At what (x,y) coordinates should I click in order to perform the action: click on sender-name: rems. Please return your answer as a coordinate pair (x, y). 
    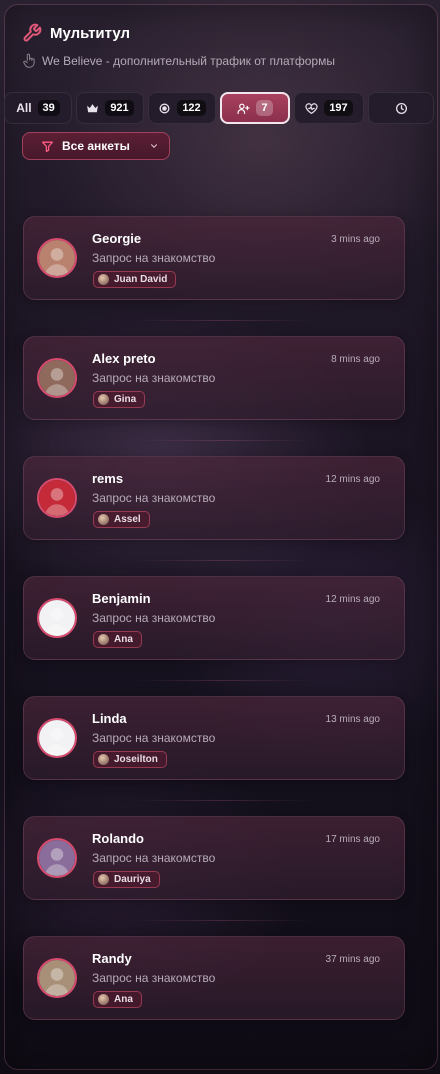
    Looking at the image, I should click on (107, 478).